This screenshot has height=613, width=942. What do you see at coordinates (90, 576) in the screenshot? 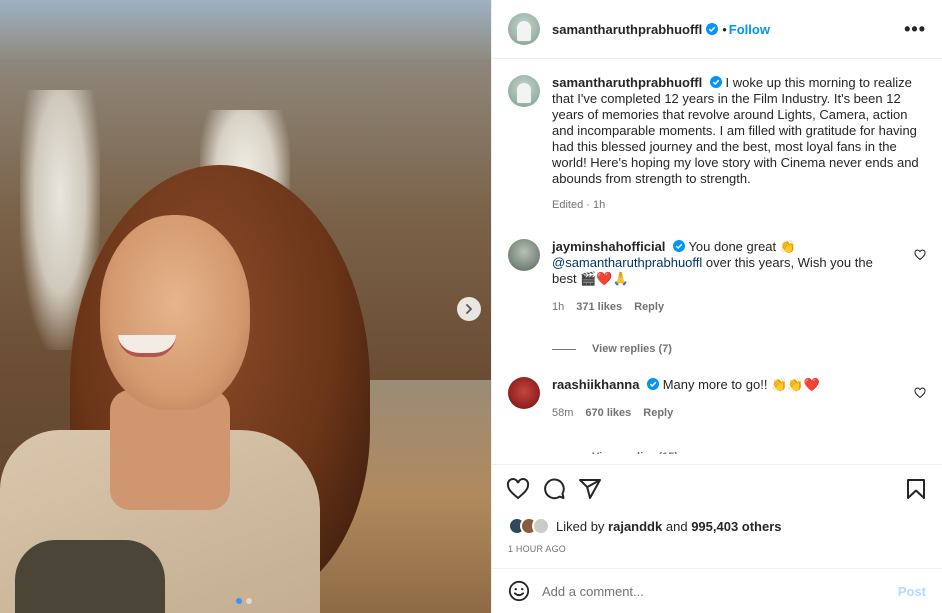
I see `photo-subject-top` at bounding box center [90, 576].